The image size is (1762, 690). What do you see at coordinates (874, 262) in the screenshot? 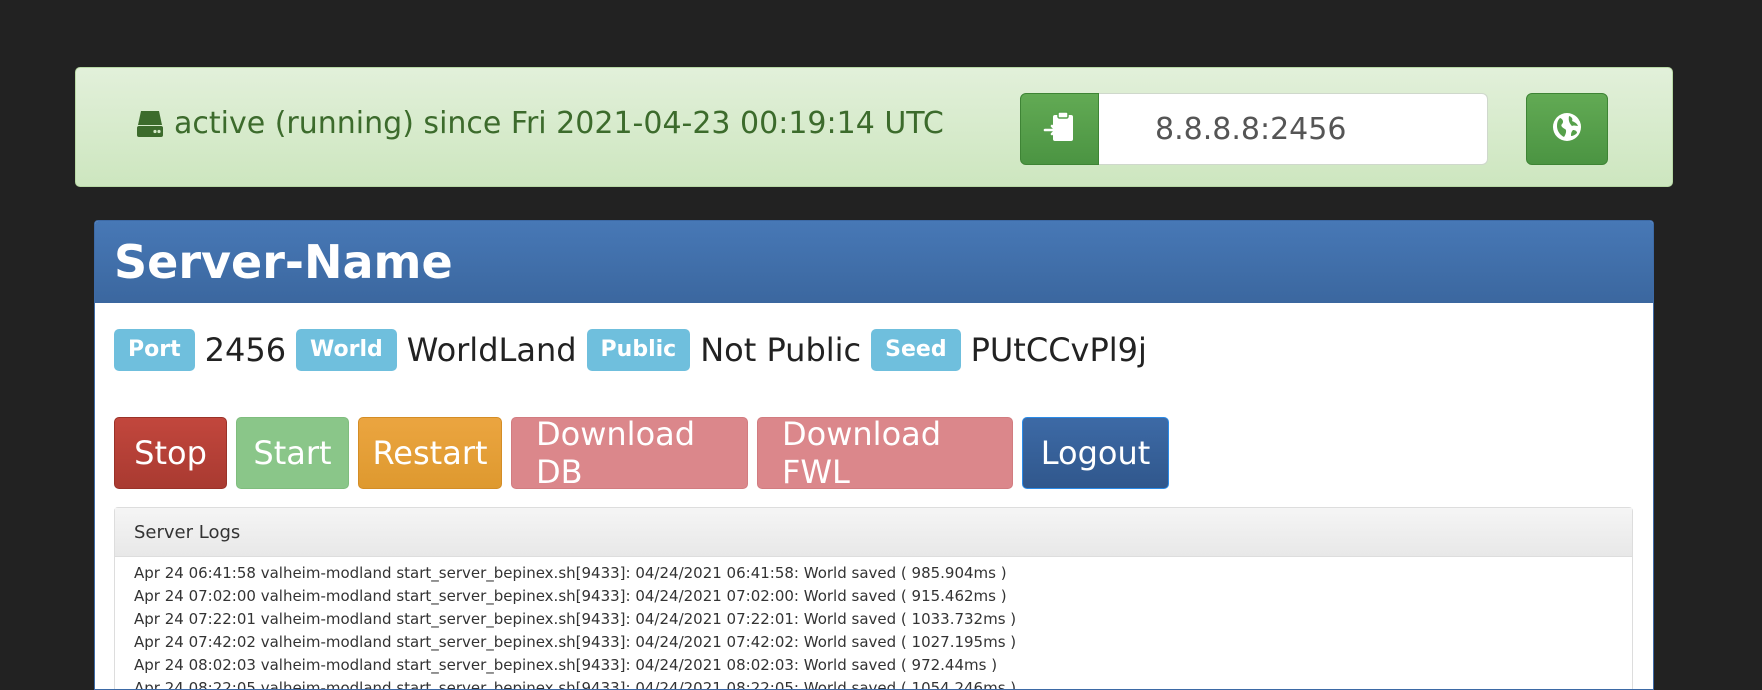
I see `panel-heading: Server-Name` at bounding box center [874, 262].